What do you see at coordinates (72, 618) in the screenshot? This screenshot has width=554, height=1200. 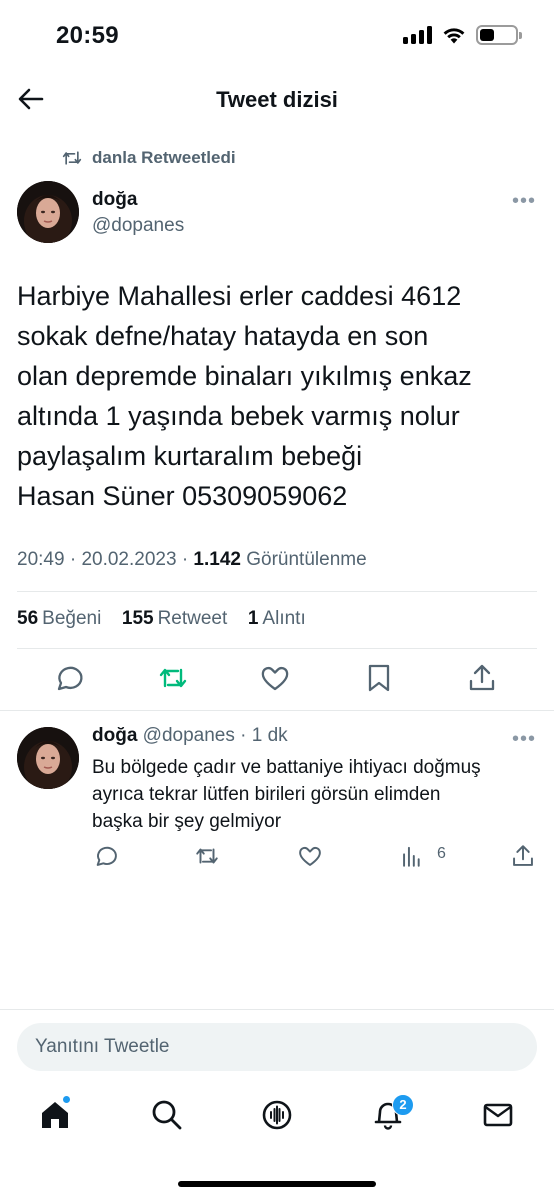 I see `likes-label: Beğeni` at bounding box center [72, 618].